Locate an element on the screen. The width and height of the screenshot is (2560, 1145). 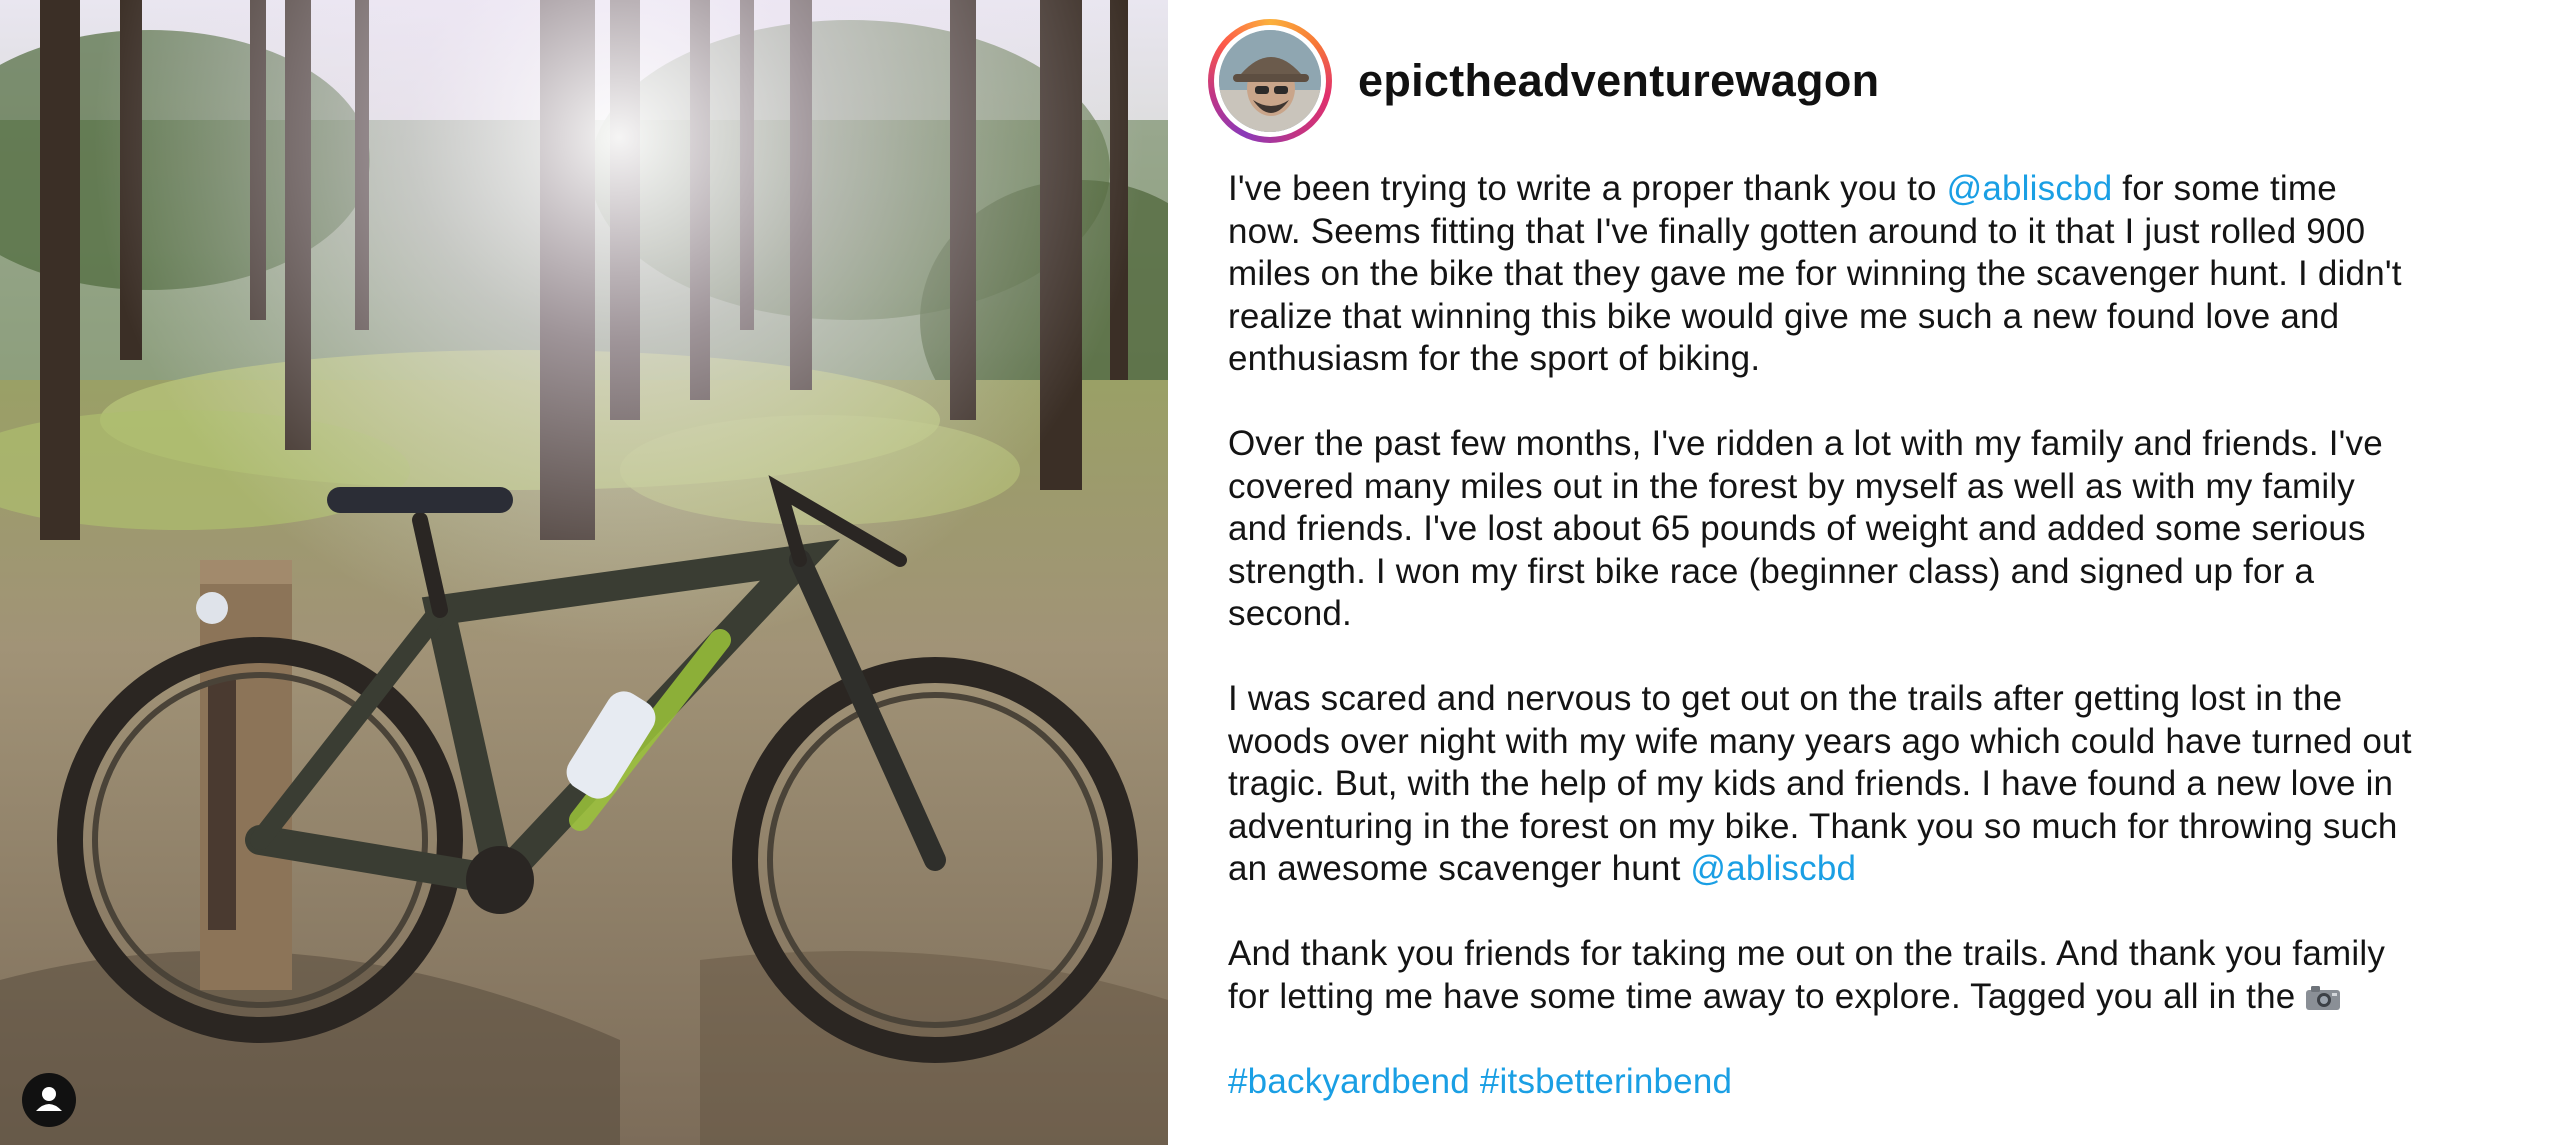
avatar-photo is located at coordinates (1270, 81).